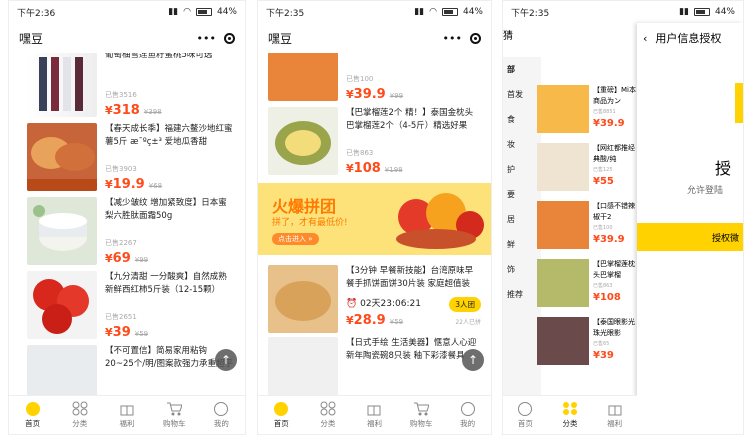  I want to click on banner-cta-button: 点击进入 », so click(295, 239).